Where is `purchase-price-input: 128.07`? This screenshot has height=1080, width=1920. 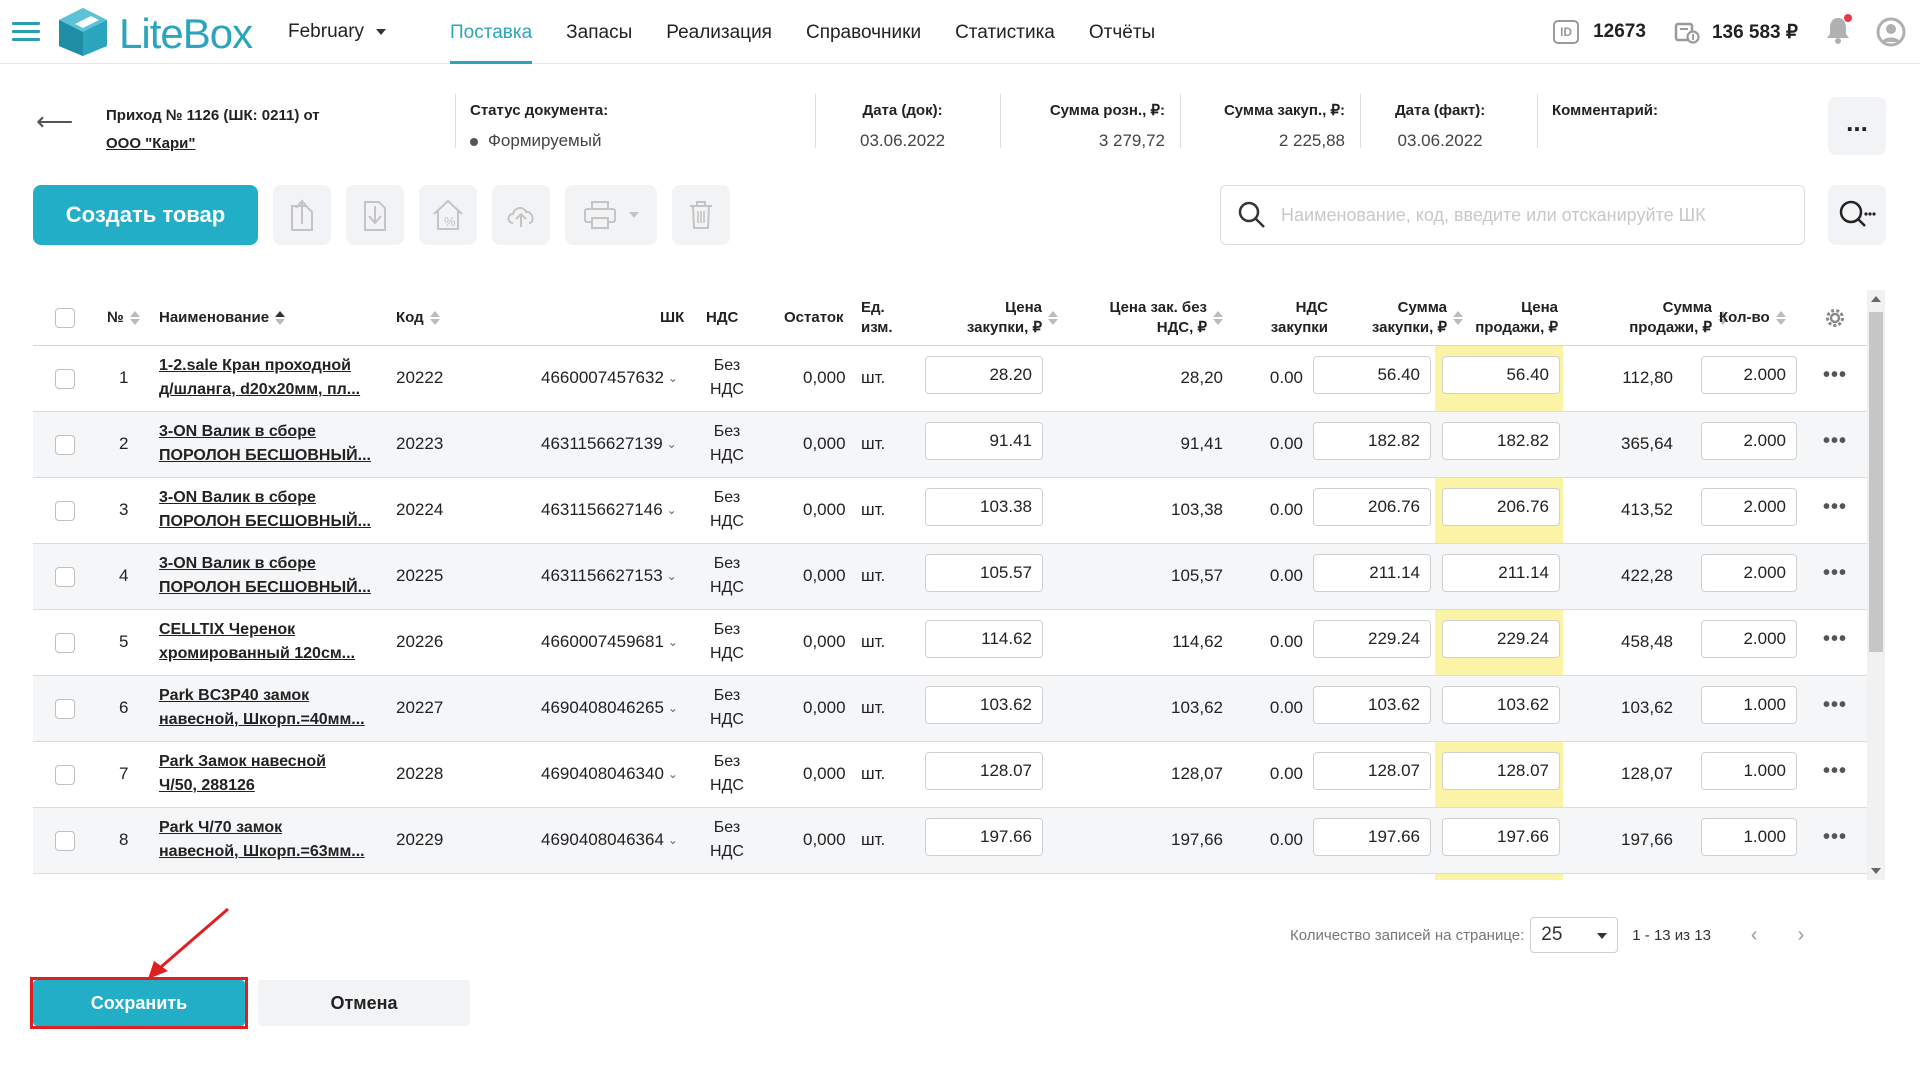 purchase-price-input: 128.07 is located at coordinates (984, 771).